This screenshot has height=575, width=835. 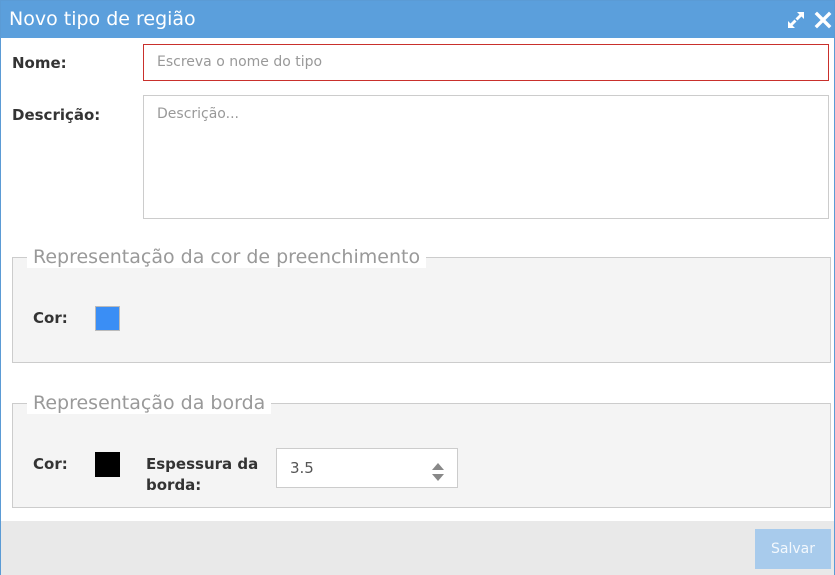 I want to click on border-color-swatch, so click(x=107, y=464).